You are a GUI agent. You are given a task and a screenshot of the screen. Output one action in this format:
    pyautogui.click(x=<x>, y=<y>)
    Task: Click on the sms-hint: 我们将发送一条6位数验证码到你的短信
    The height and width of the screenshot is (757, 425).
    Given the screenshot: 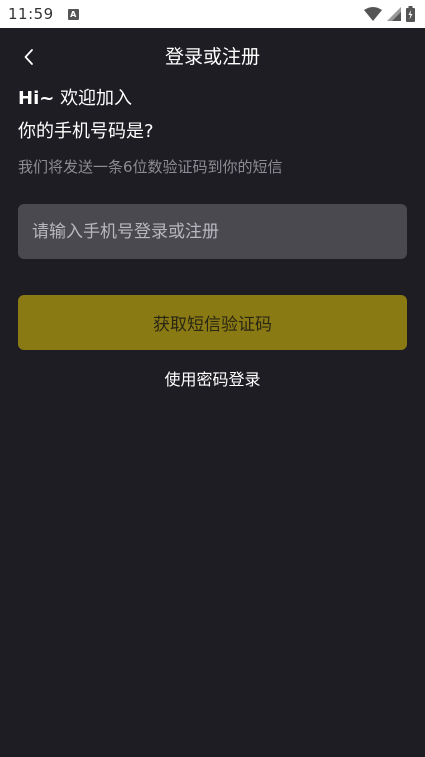 What is the action you would take?
    pyautogui.click(x=150, y=167)
    